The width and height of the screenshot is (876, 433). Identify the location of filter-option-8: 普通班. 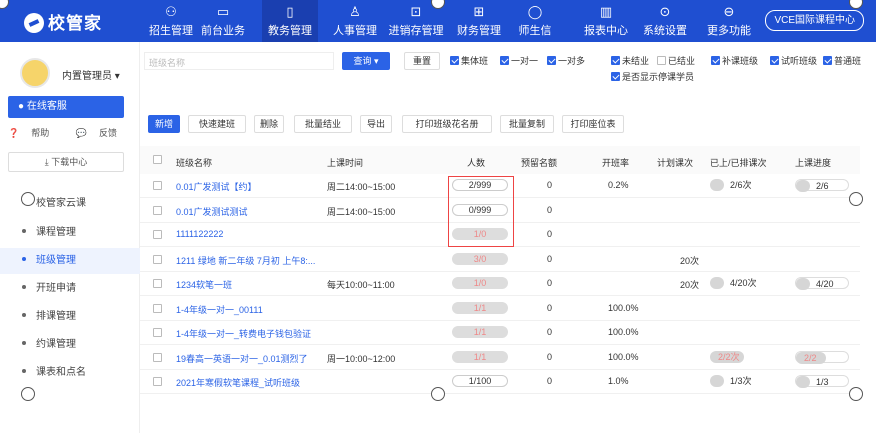
(842, 60).